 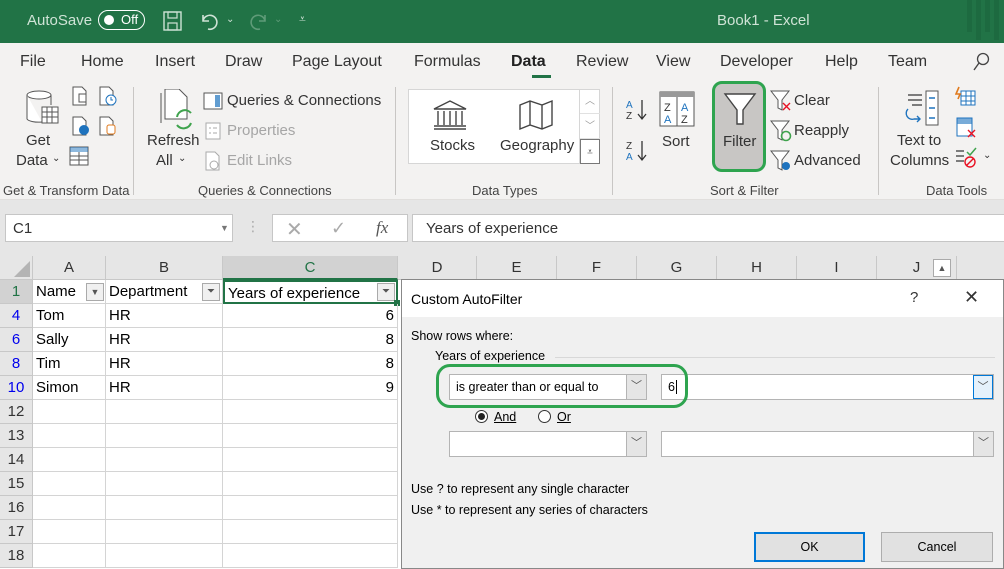 I want to click on tab-page-layout: Page Layout, so click(x=337, y=62).